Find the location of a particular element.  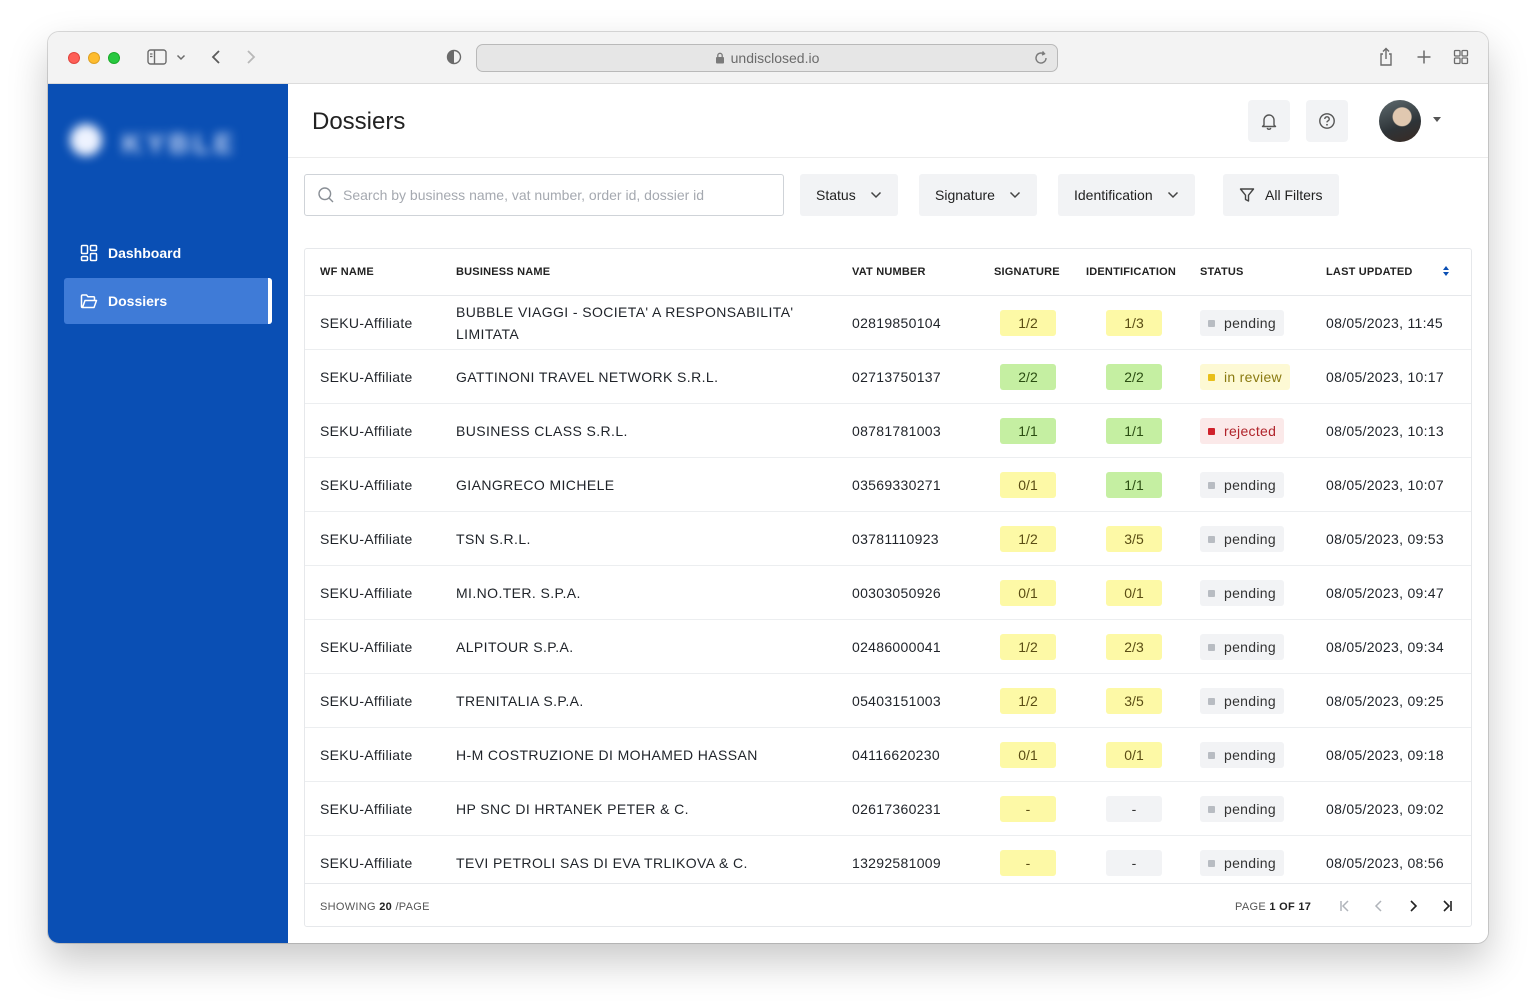

all-filters-button: All Filters is located at coordinates (1281, 195).